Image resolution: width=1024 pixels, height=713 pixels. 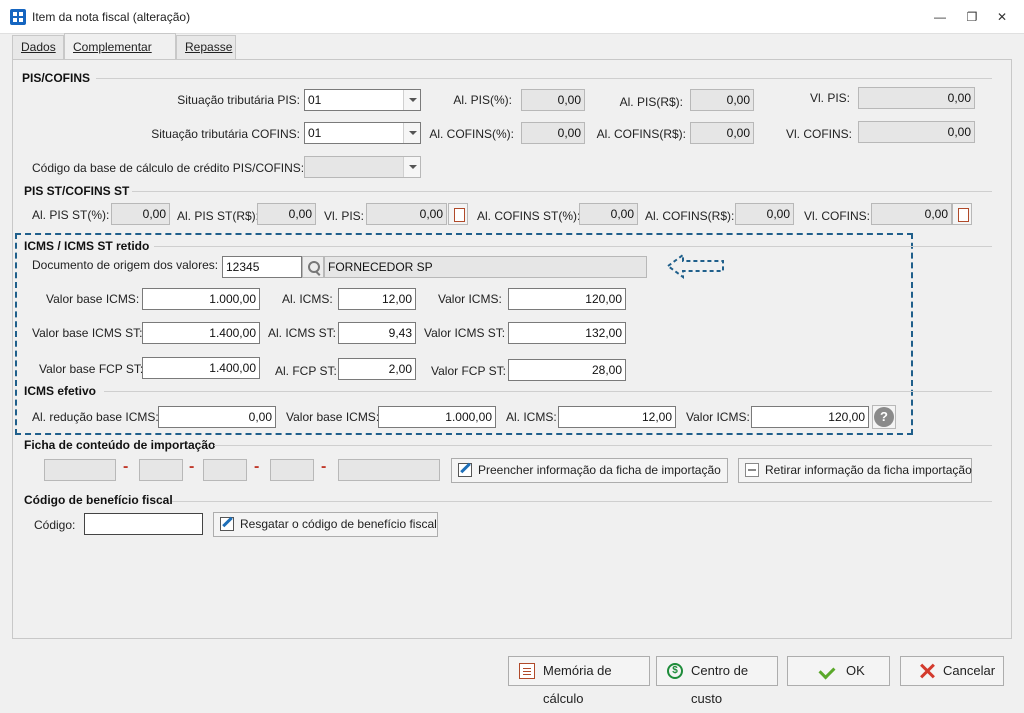 What do you see at coordinates (940, 17) in the screenshot?
I see `minimize-button: —` at bounding box center [940, 17].